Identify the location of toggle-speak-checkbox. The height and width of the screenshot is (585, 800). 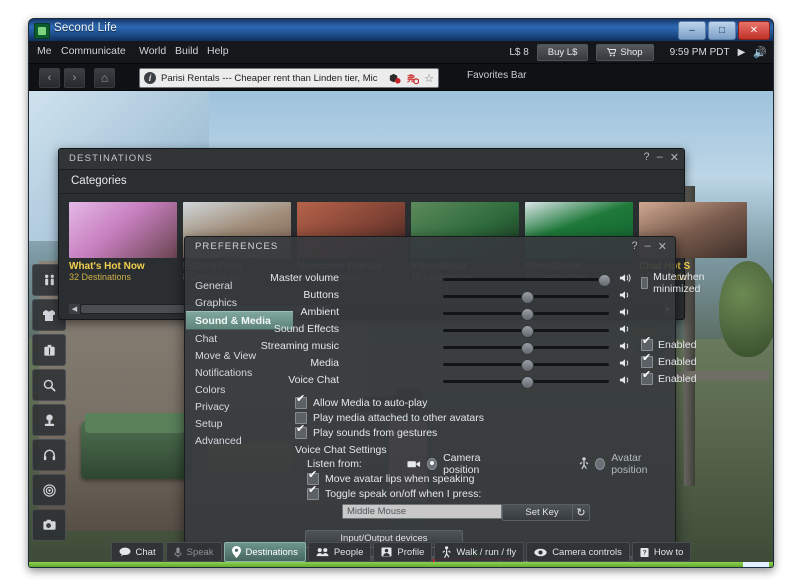
(313, 492).